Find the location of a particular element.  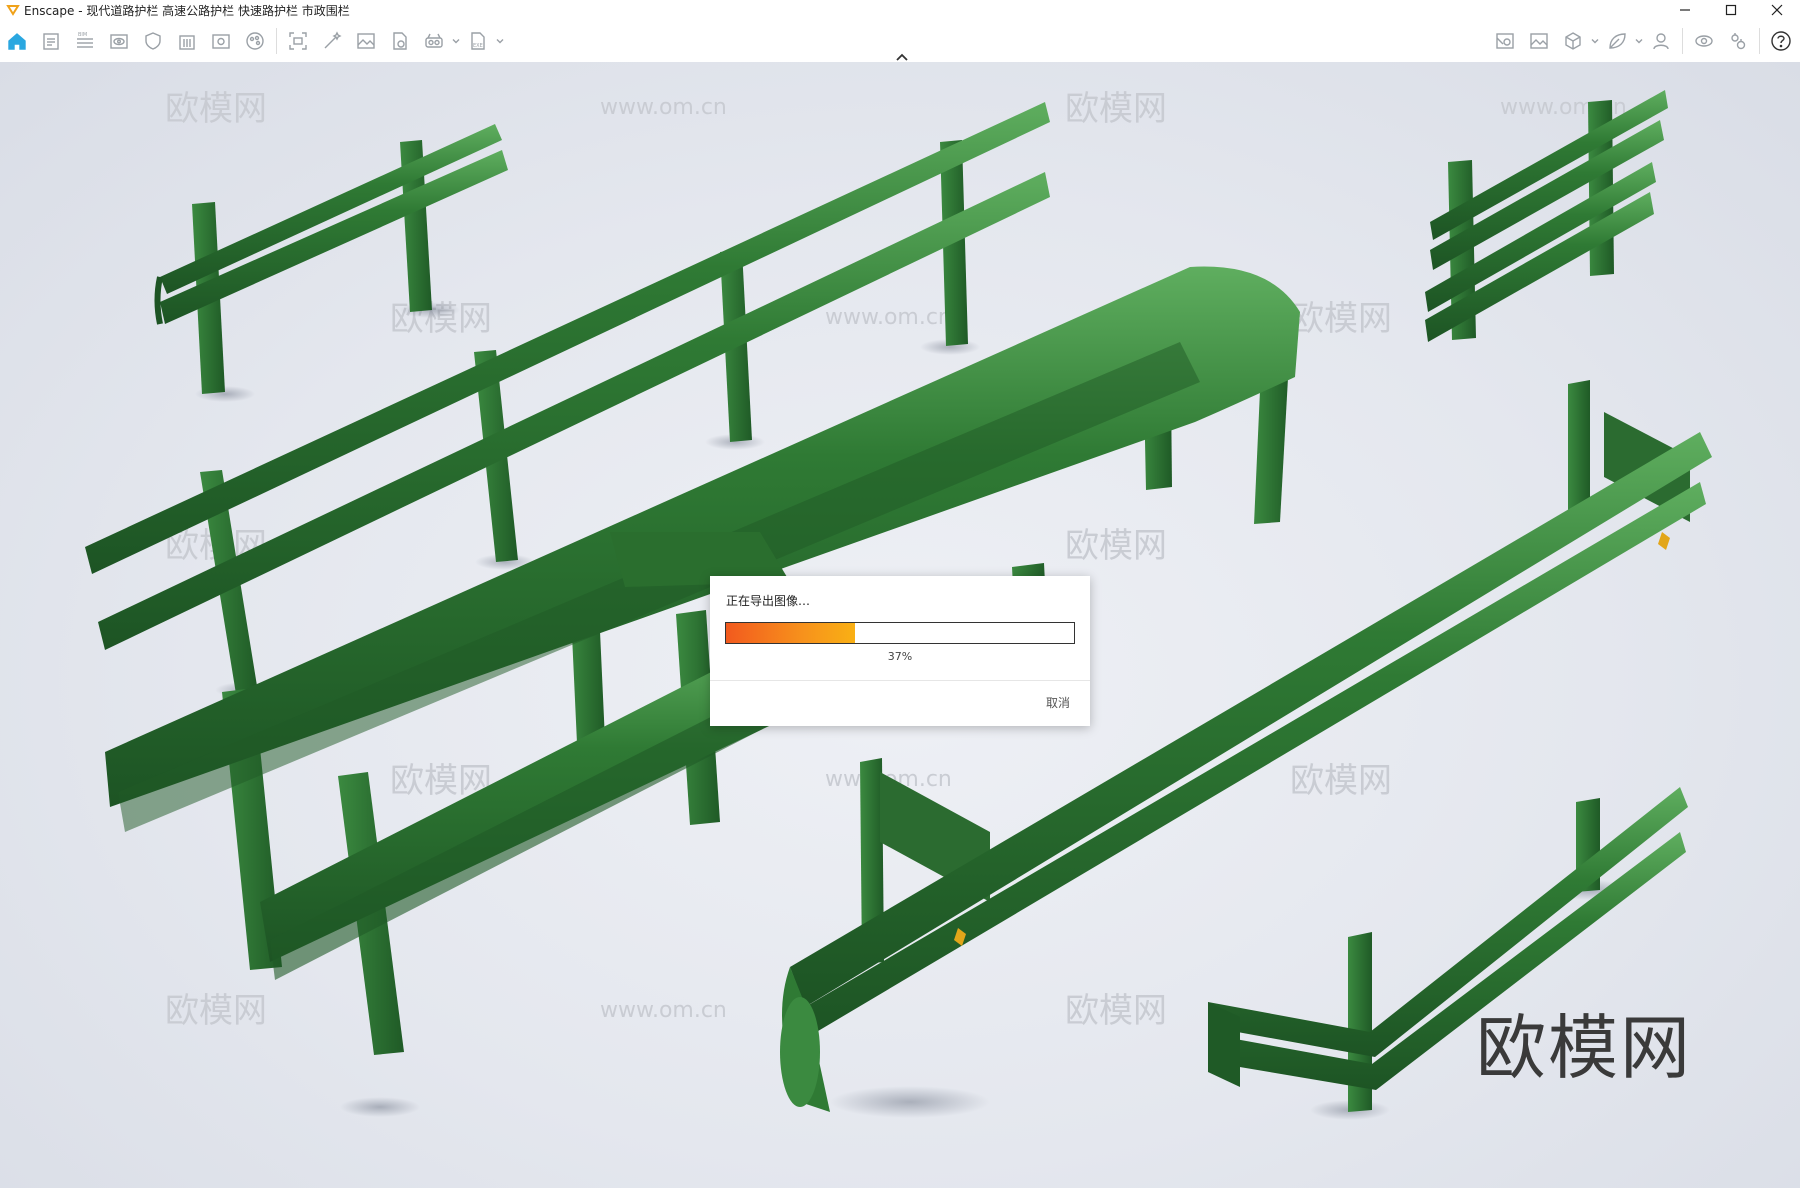

capture-frame-icon is located at coordinates (298, 41).